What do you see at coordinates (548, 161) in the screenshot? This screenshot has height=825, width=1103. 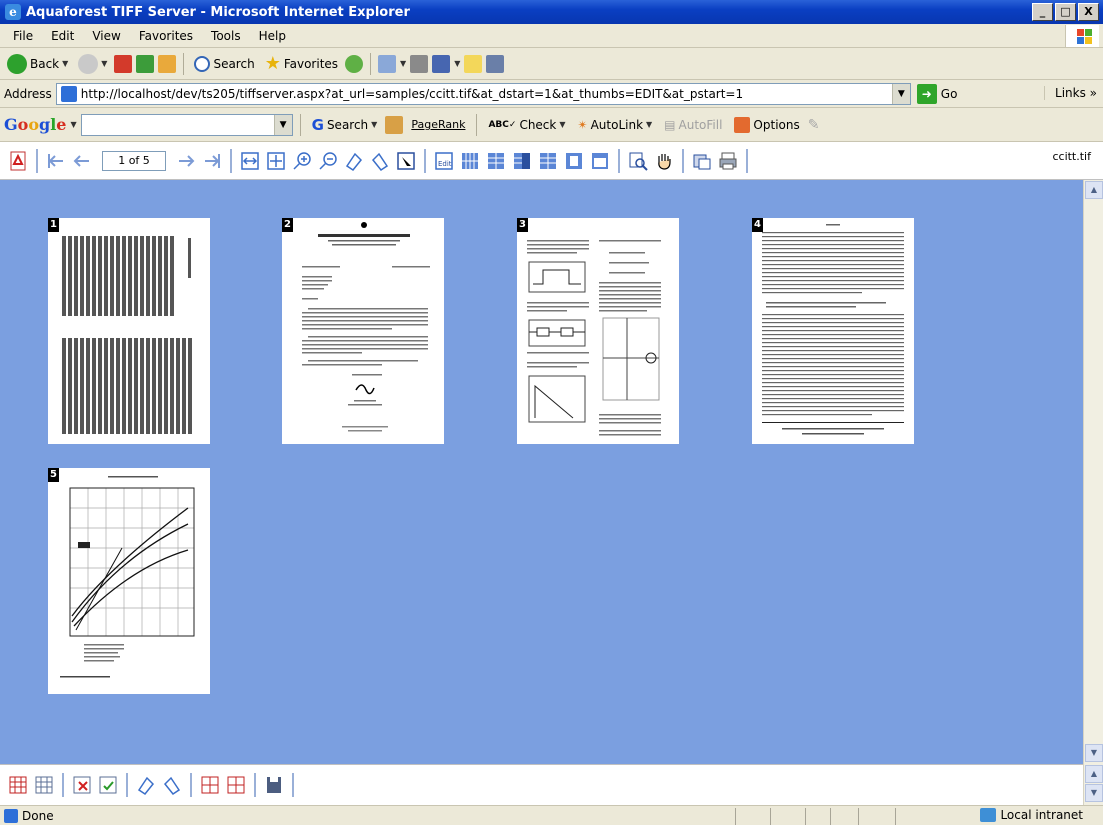 I see `two-column-icon` at bounding box center [548, 161].